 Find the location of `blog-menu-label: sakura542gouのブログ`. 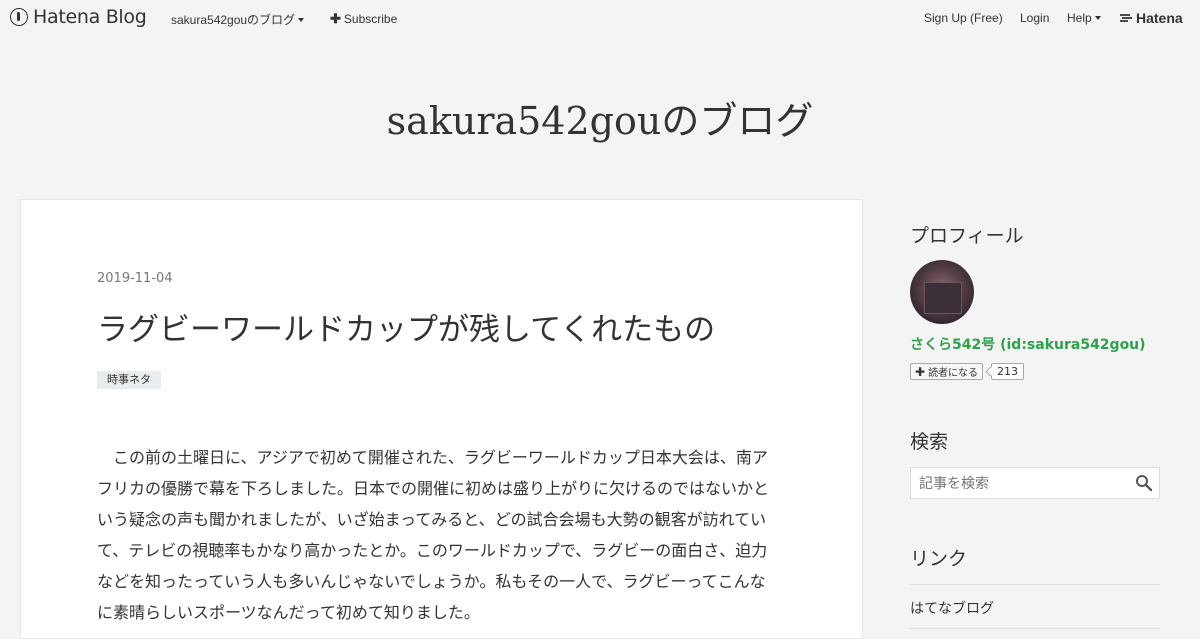

blog-menu-label: sakura542gouのブログ is located at coordinates (233, 20).